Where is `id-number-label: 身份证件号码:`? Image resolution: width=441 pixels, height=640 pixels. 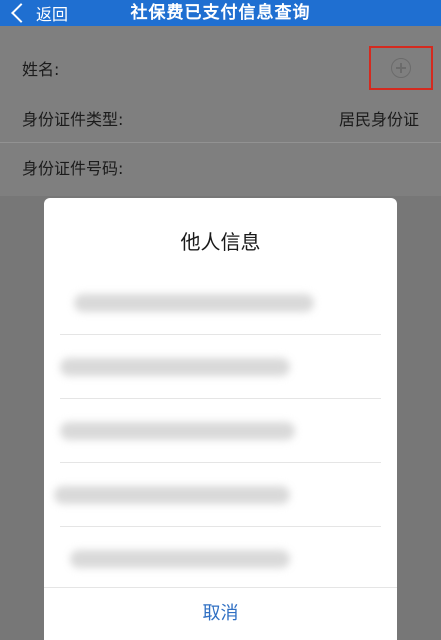
id-number-label: 身份证件号码: is located at coordinates (73, 168).